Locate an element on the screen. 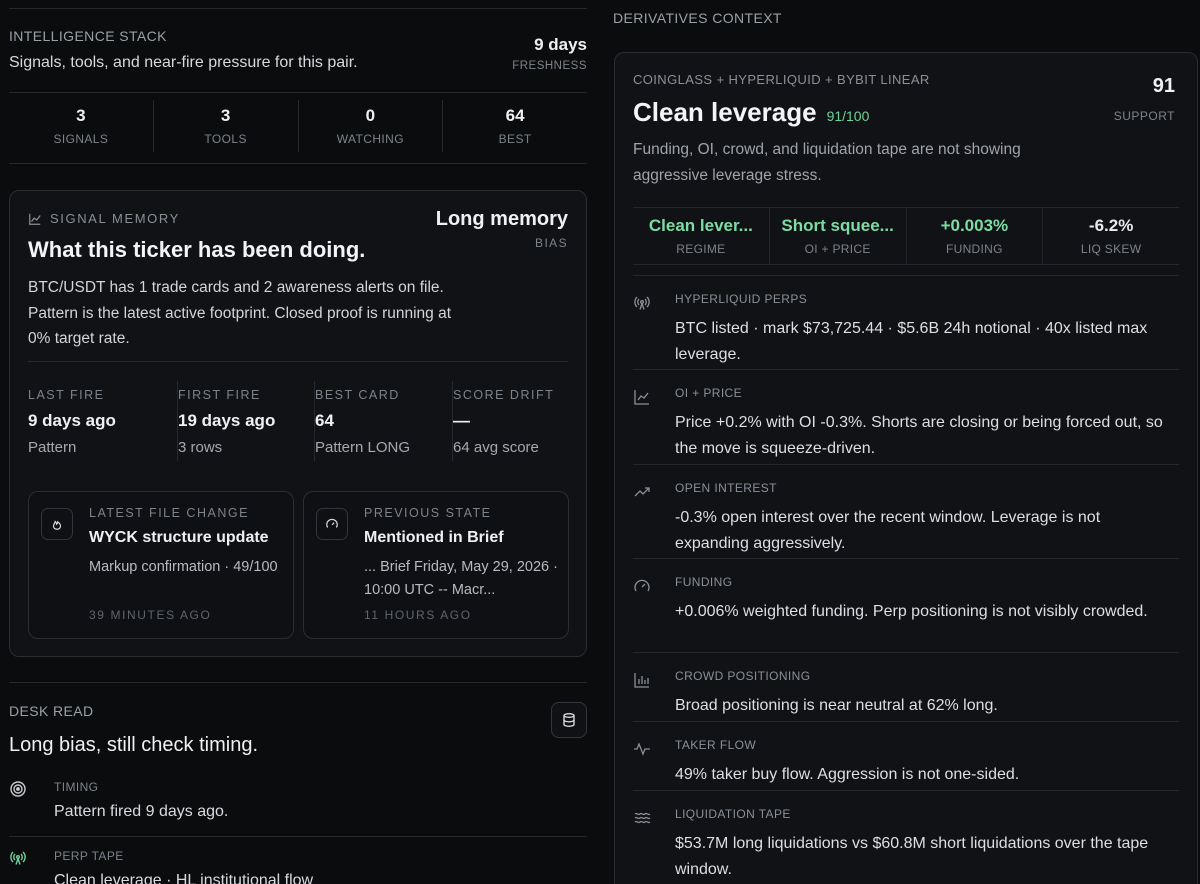 The image size is (1200, 884). stat-tools: 3 TOOLS is located at coordinates (226, 126).